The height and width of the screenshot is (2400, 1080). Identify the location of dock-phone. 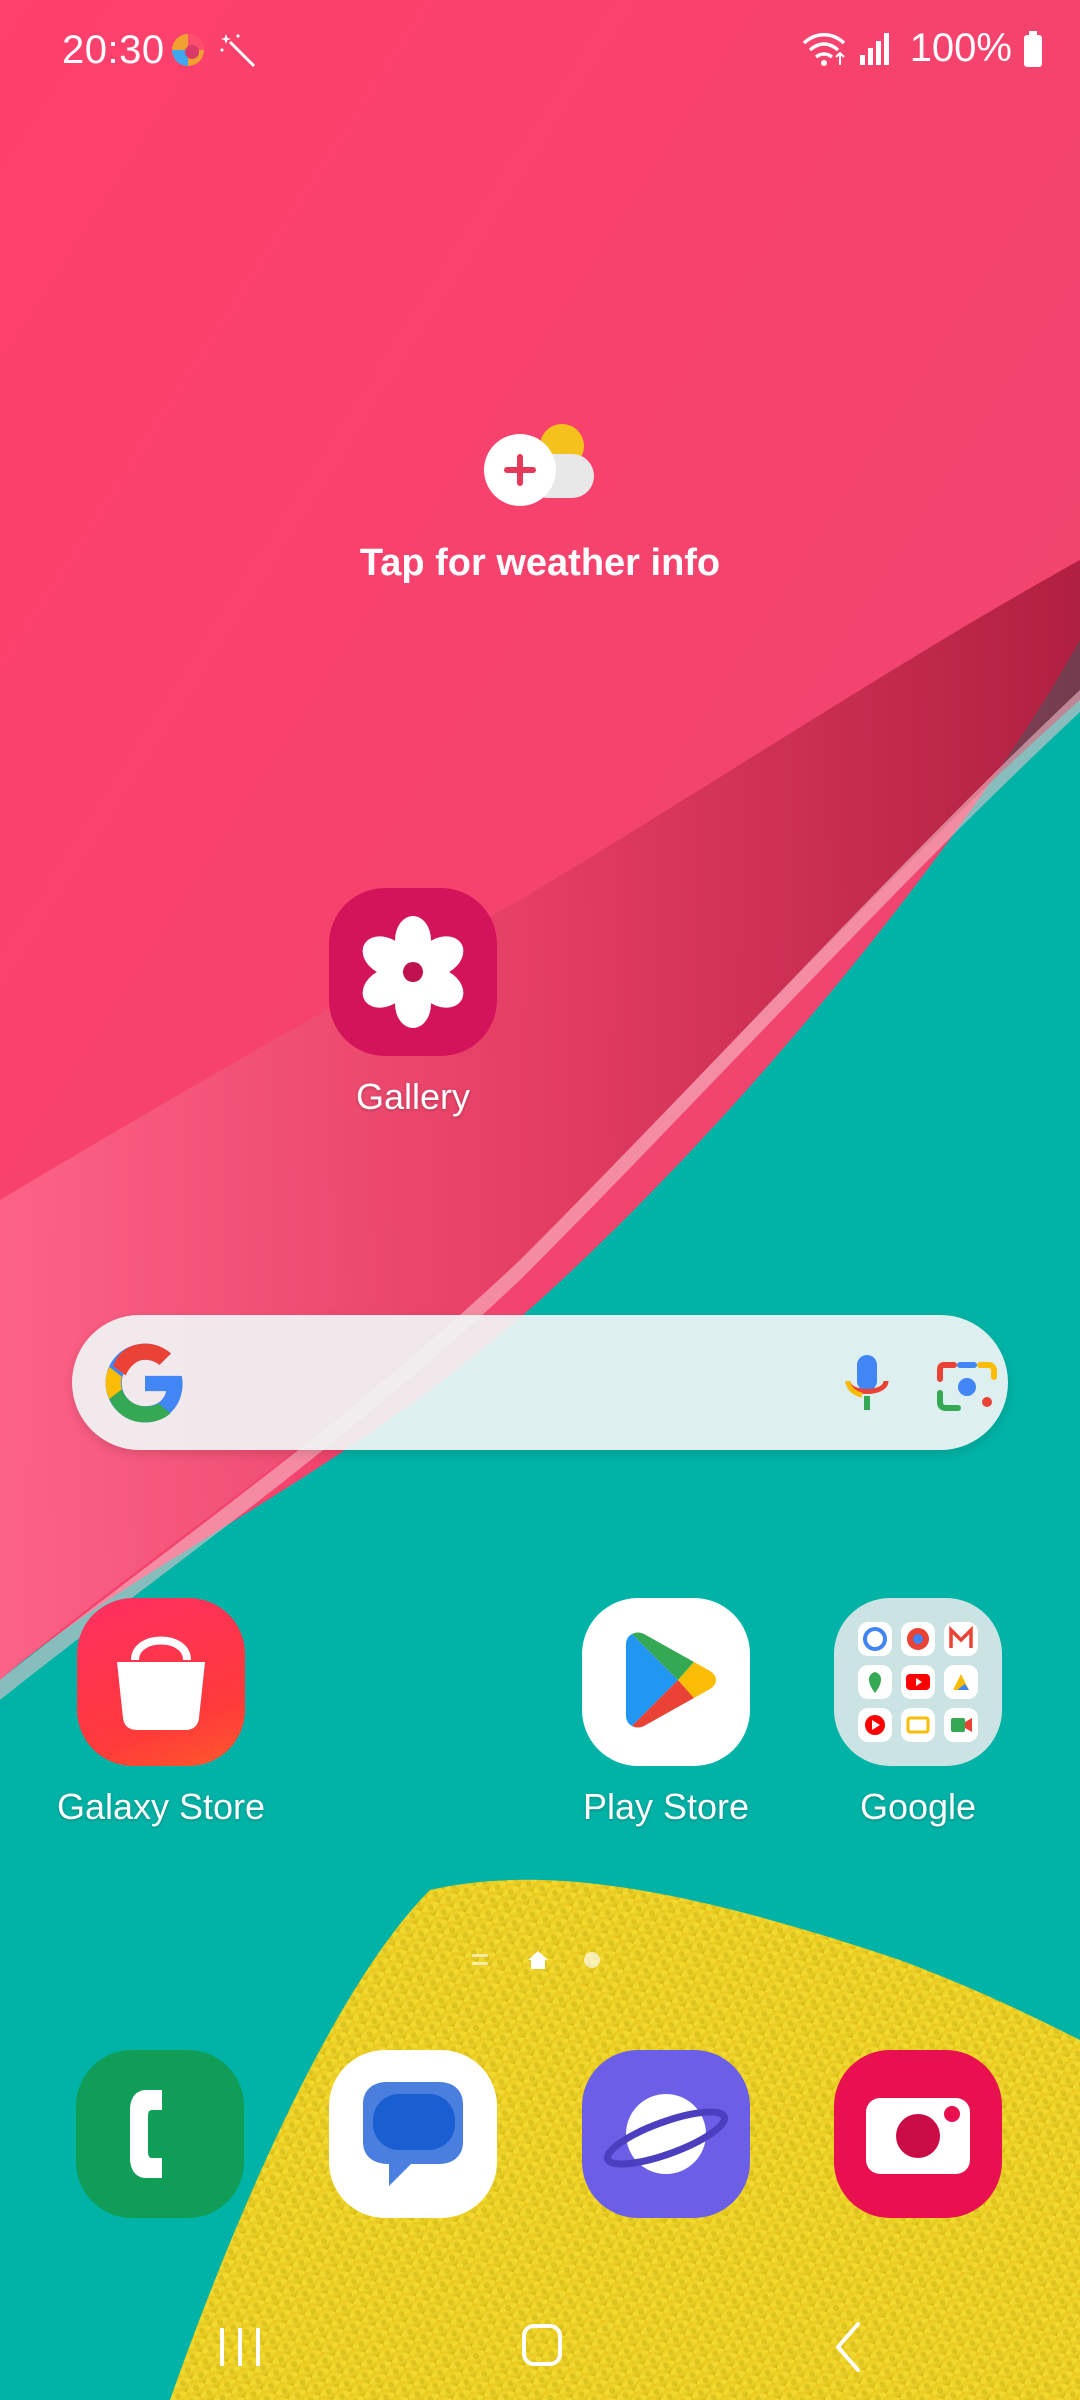
(160, 2134).